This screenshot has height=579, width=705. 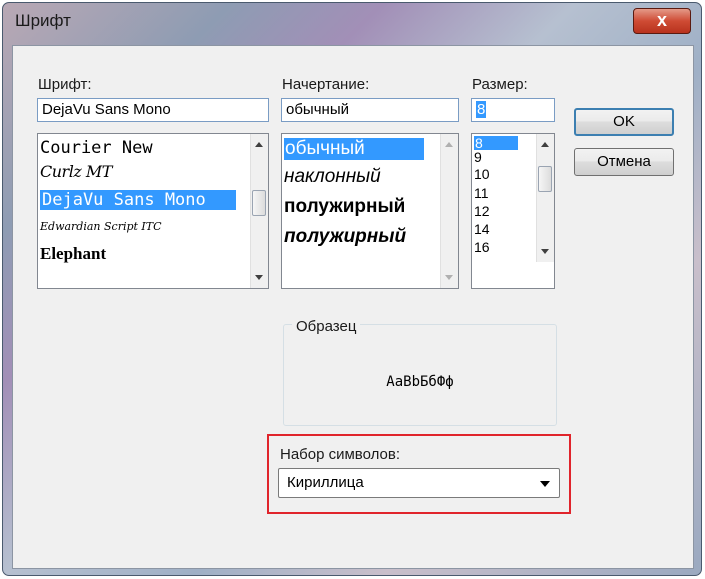 I want to click on size-item-12: 12, so click(x=482, y=211).